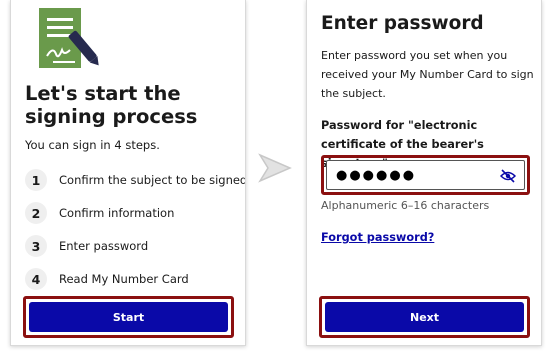  I want to click on step-number: 3, so click(36, 246).